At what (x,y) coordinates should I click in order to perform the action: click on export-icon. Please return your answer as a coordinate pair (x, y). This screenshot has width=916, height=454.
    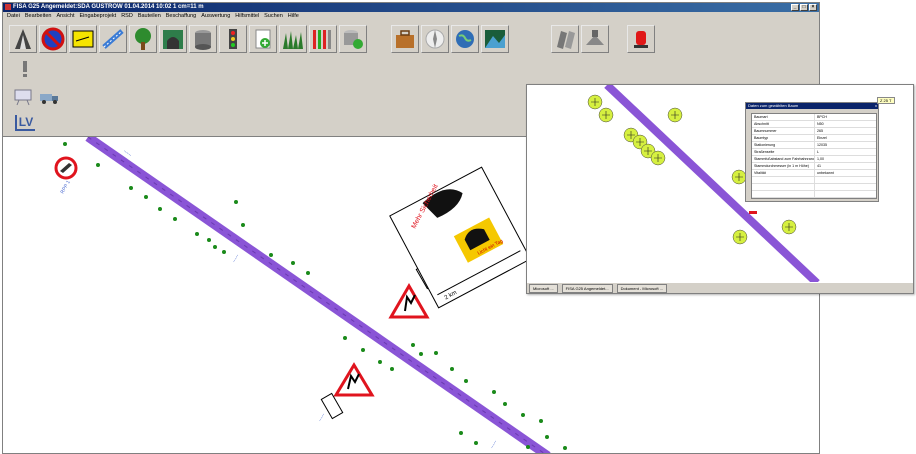
    Looking at the image, I should click on (595, 37).